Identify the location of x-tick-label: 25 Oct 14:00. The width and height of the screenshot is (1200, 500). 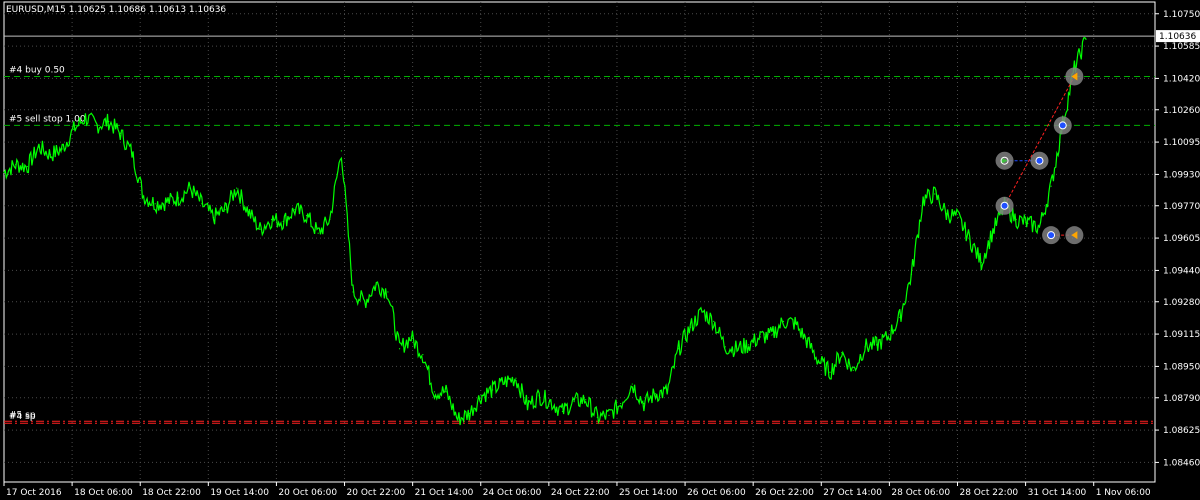
(648, 493).